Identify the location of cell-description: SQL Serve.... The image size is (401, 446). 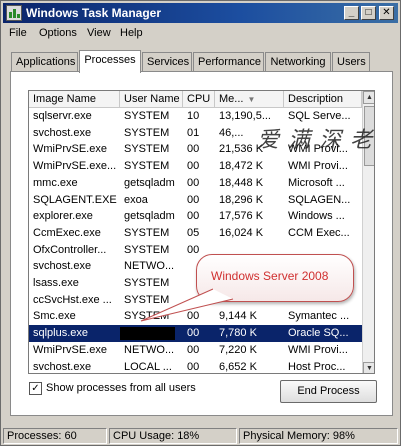
(319, 116).